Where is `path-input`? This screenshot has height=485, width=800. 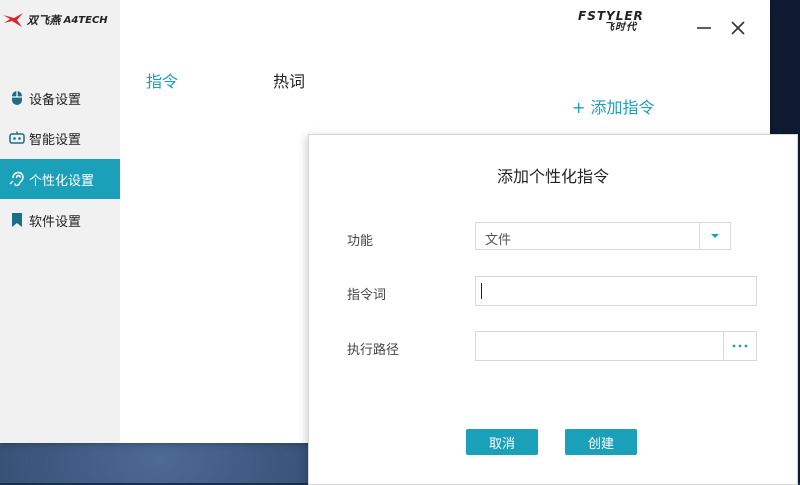 path-input is located at coordinates (599, 346).